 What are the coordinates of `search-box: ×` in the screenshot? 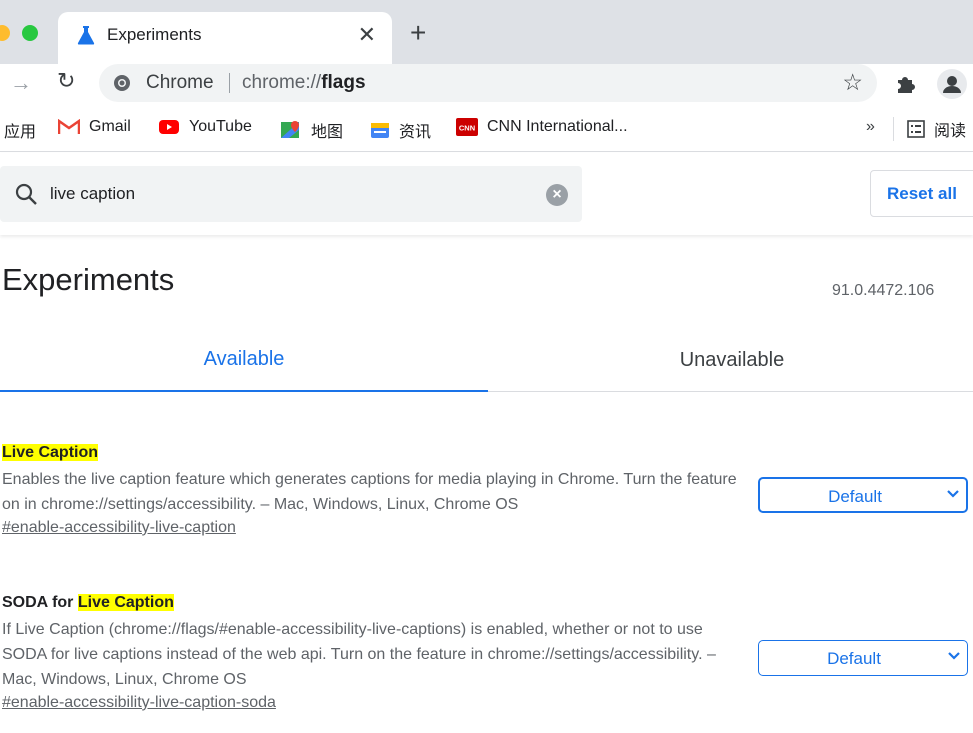 It's located at (291, 194).